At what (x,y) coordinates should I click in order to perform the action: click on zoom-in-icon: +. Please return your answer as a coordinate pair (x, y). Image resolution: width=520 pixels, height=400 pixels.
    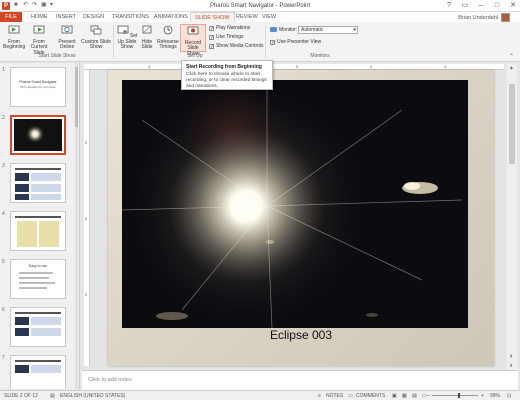
    Looking at the image, I should click on (482, 396).